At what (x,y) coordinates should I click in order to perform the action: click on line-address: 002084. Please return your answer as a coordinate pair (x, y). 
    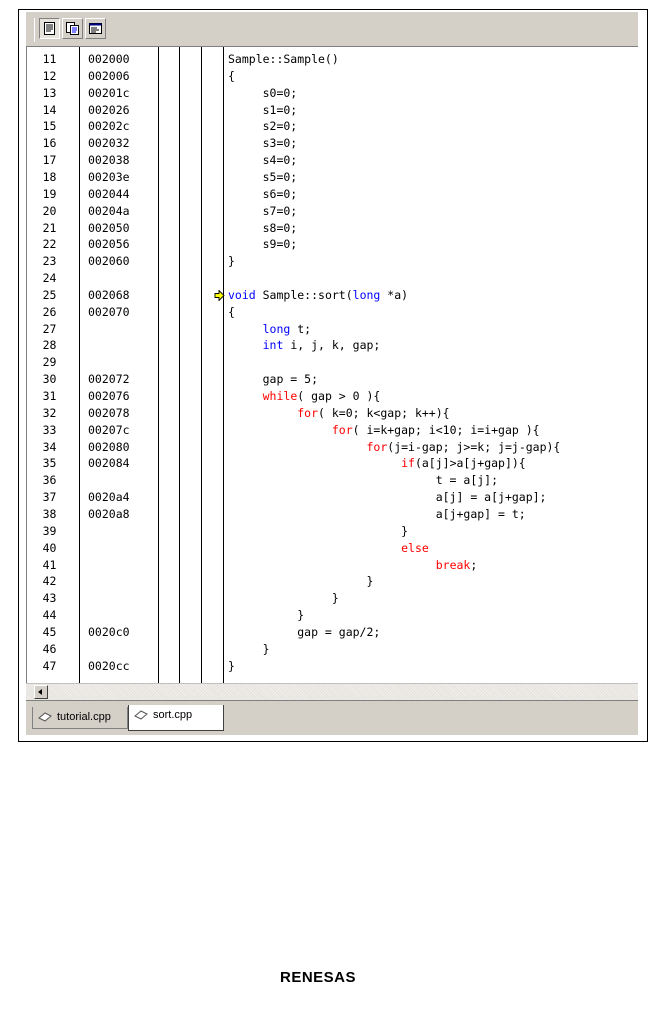
    Looking at the image, I should click on (109, 463).